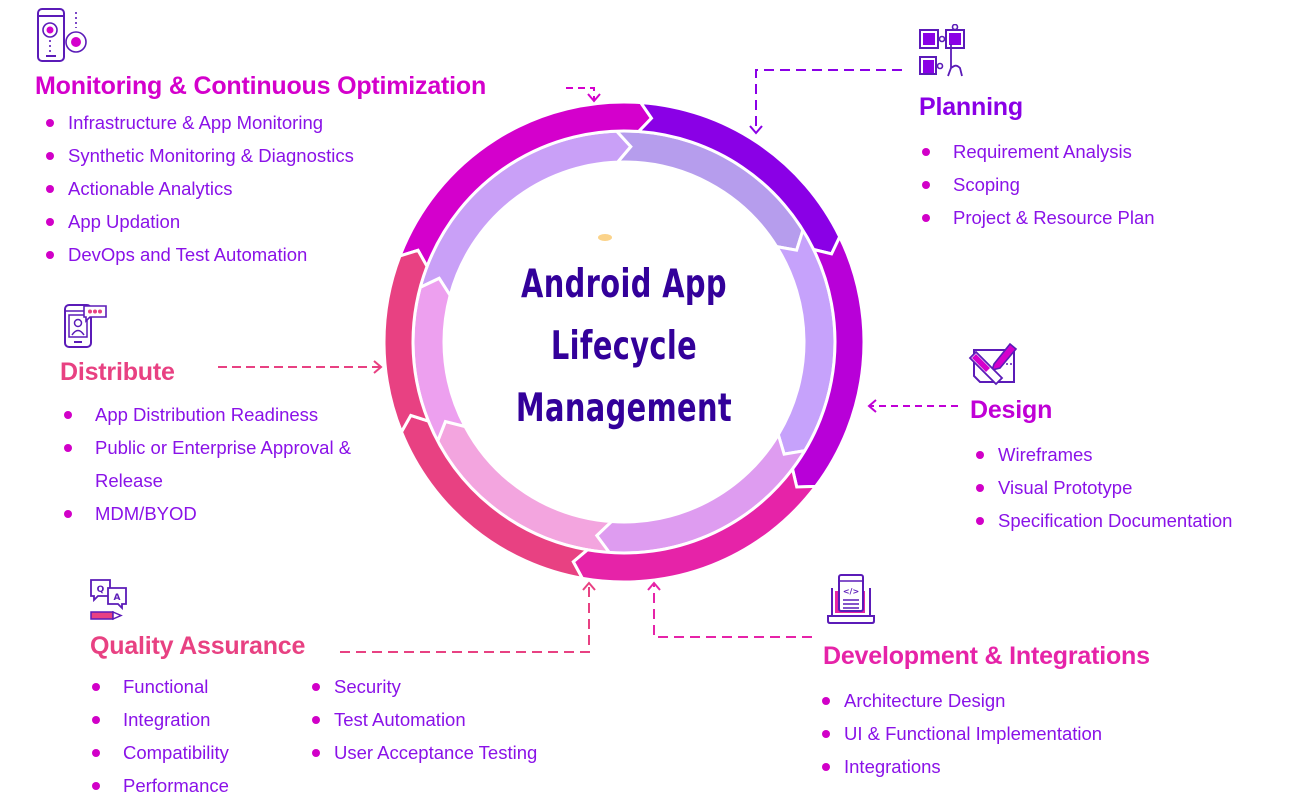  Describe the element at coordinates (166, 686) in the screenshot. I see `item-label: Functional` at that location.